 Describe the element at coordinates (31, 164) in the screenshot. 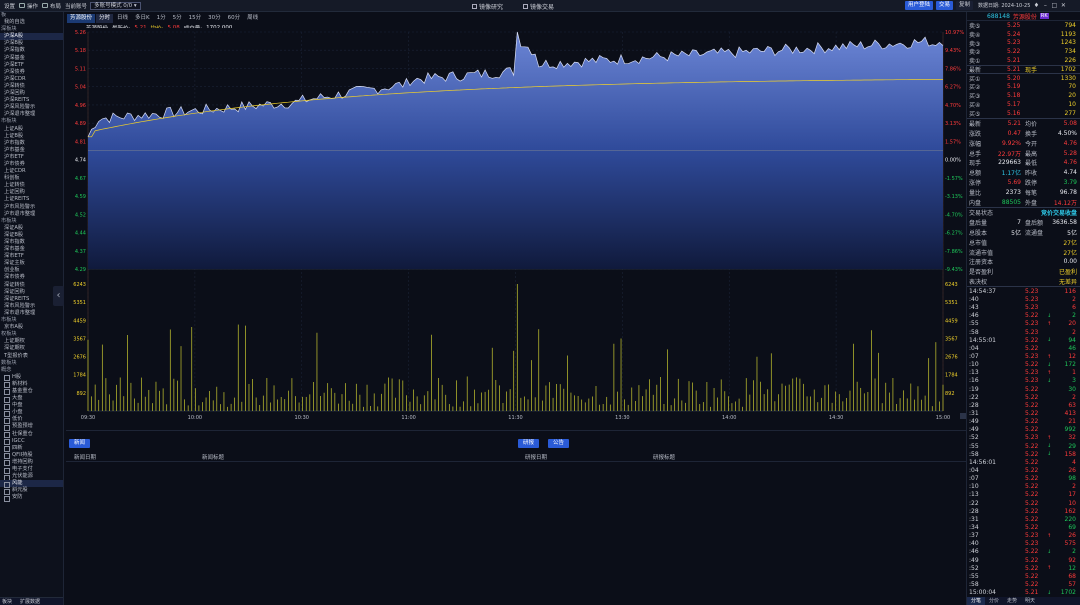

I see `sidebar-item: 沪市债券` at that location.